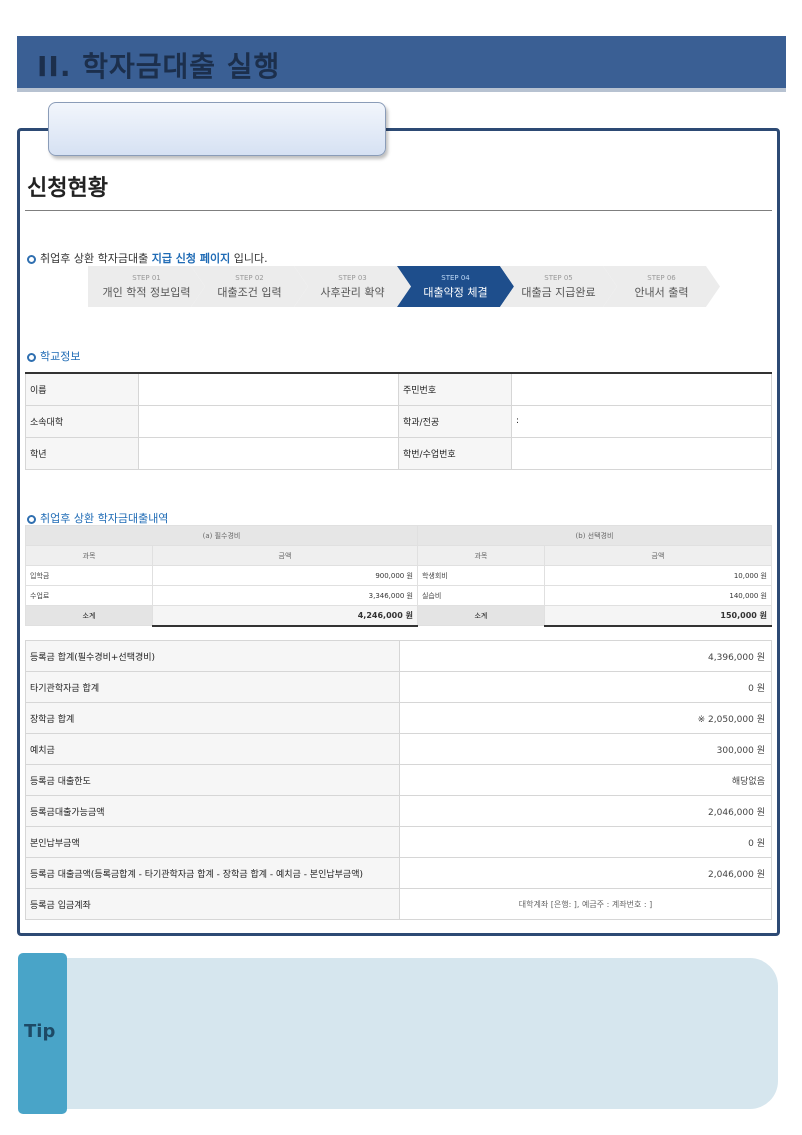  I want to click on tip-tab: Tip, so click(42, 1033).